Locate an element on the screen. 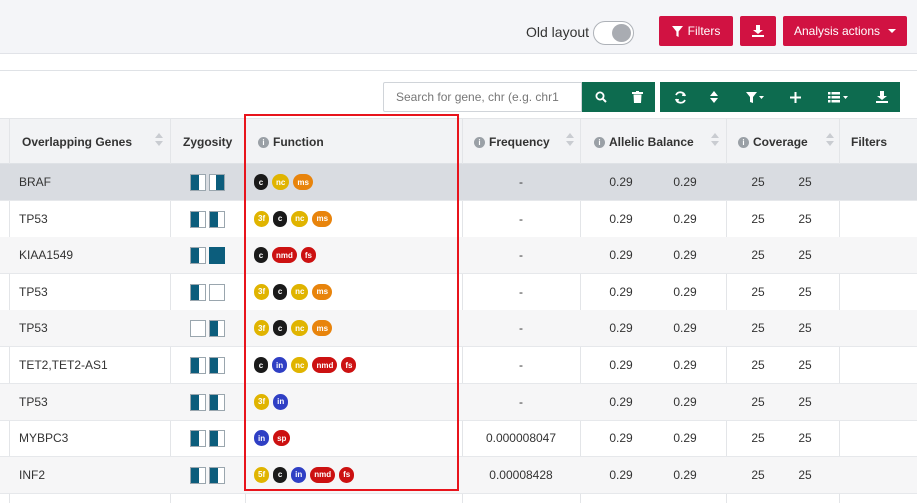 This screenshot has width=917, height=503. function-badges: 3f in is located at coordinates (271, 402).